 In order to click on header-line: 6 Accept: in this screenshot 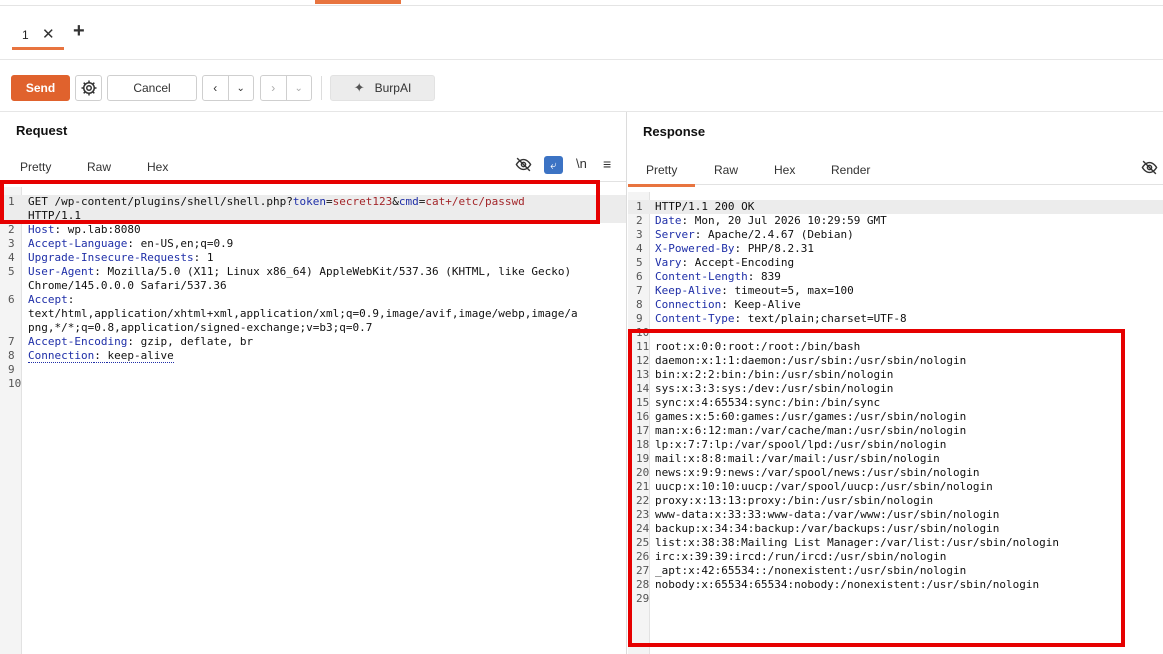, I will do `click(41, 299)`.